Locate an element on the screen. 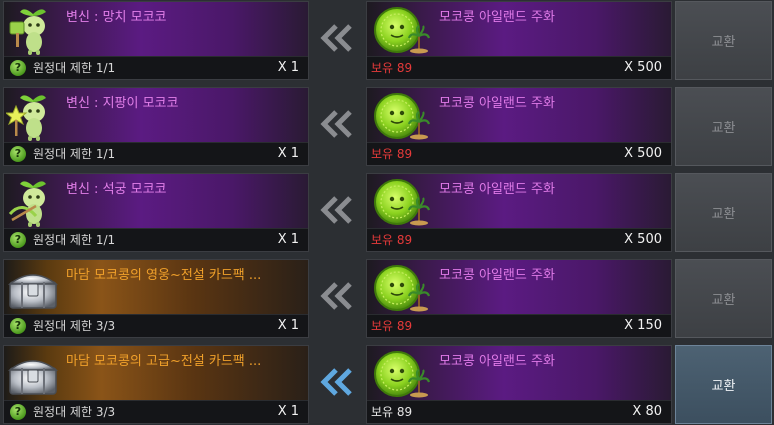  reward-item-panel: 마담 모코콩의 고급~전설 카드팩 ...? 원정대 제한 3/3 X 1 is located at coordinates (156, 384).